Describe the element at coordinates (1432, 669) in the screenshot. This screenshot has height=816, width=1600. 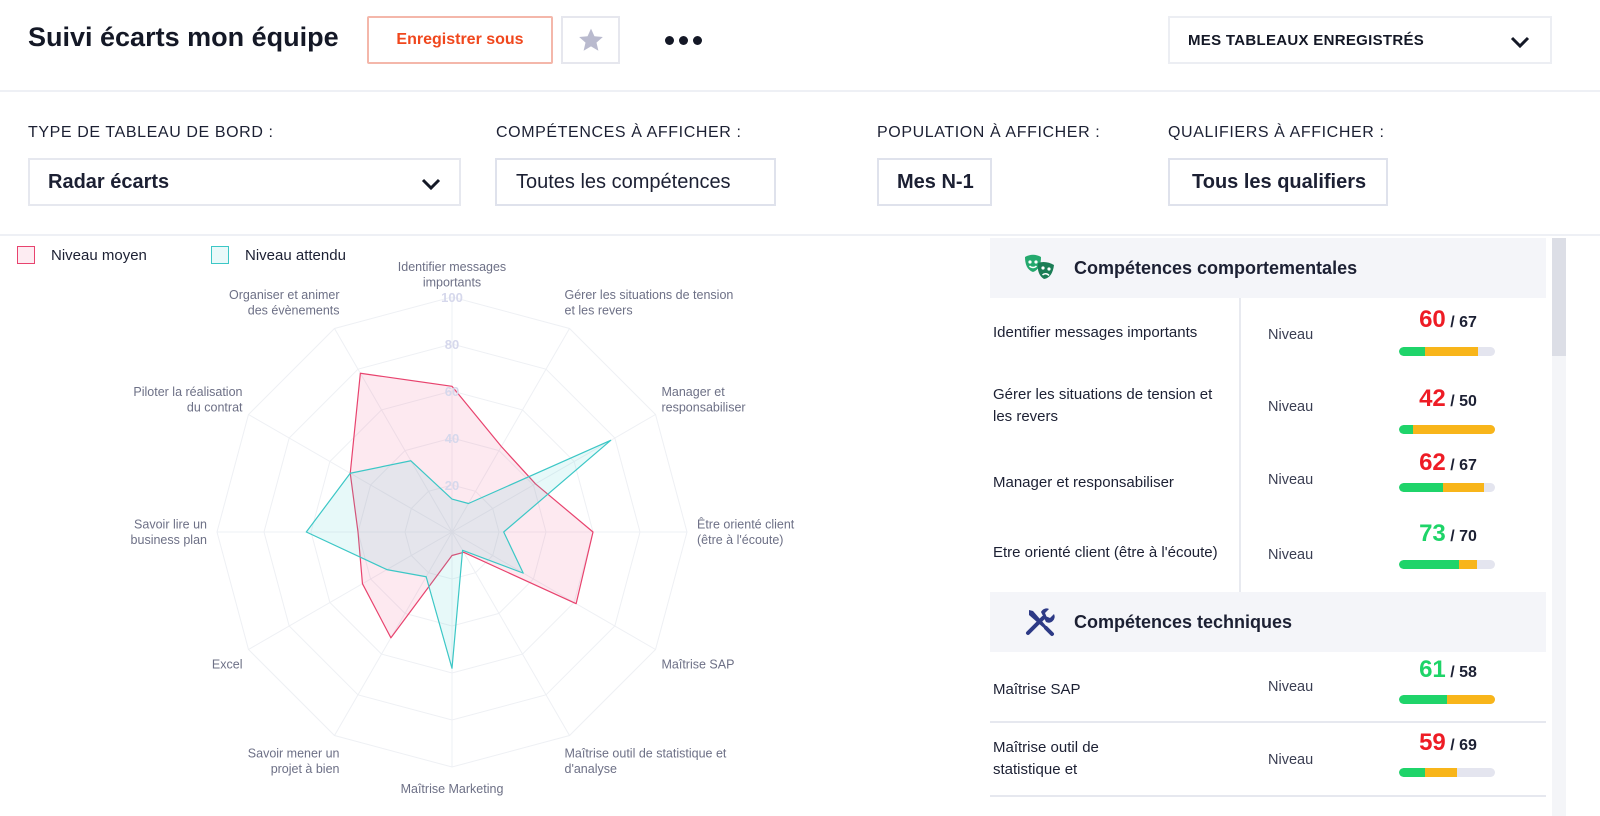
I see `score-value: 61` at that location.